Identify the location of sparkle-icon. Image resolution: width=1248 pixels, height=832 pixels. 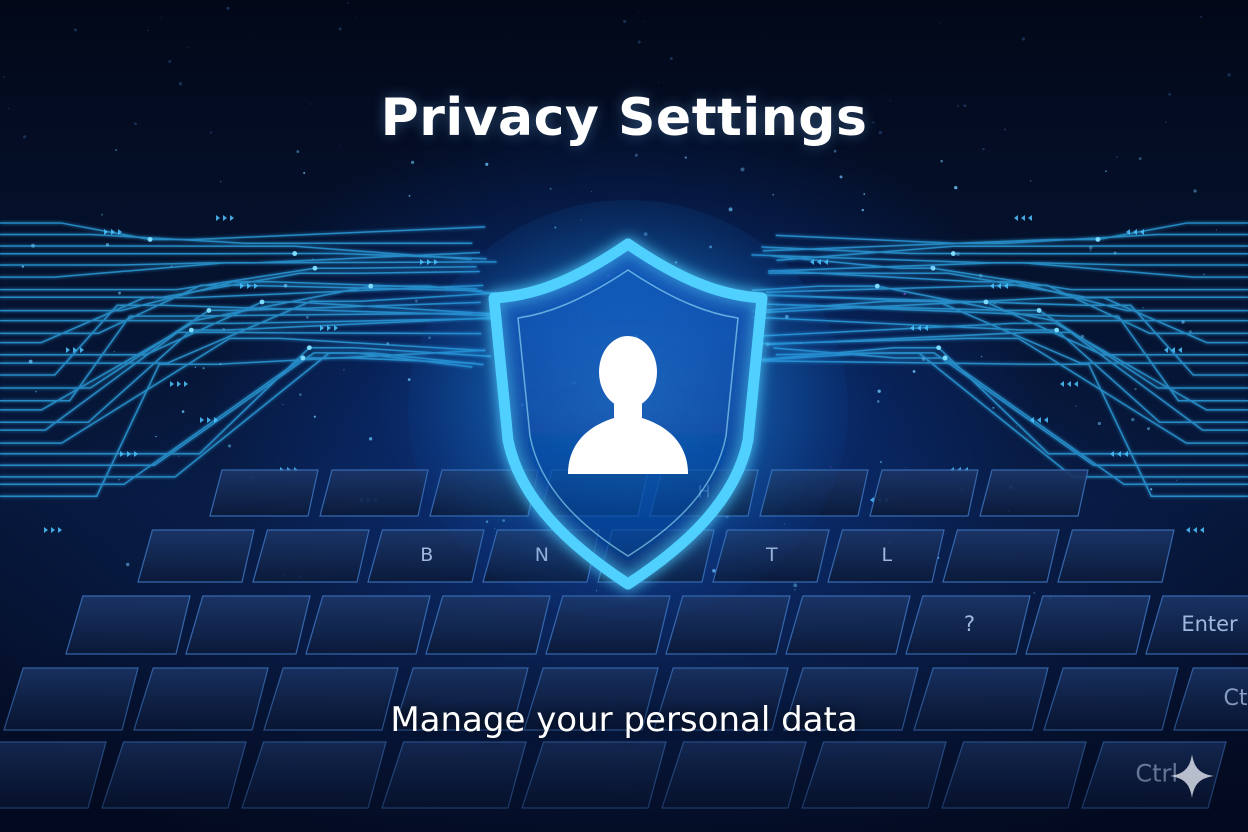
(1192, 776).